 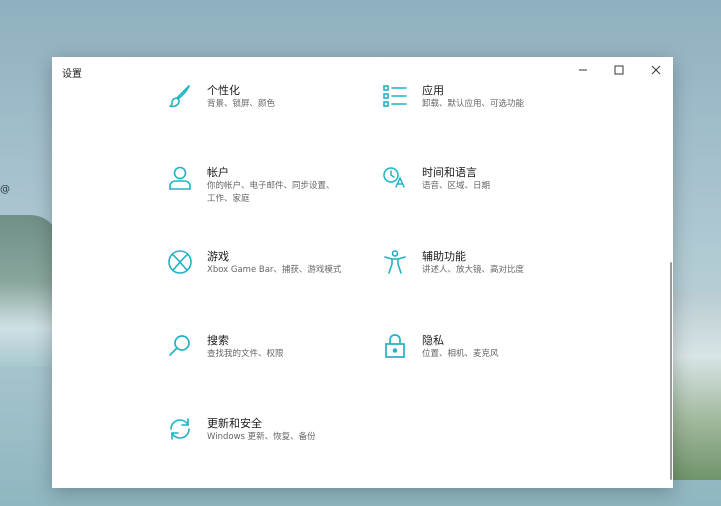 What do you see at coordinates (469, 263) in the screenshot?
I see `settings-item-accessibility: 辅助功能 讲述人、放大镜、高对比度` at bounding box center [469, 263].